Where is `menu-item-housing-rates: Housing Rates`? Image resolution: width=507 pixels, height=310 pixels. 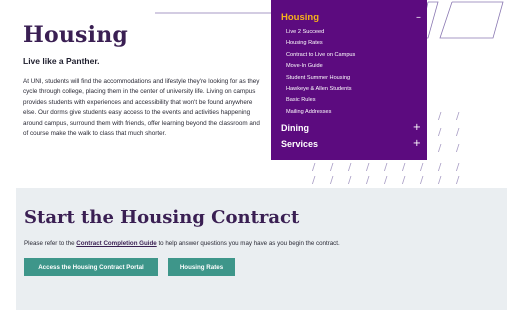
menu-item-housing-rates: Housing Rates is located at coordinates (320, 43).